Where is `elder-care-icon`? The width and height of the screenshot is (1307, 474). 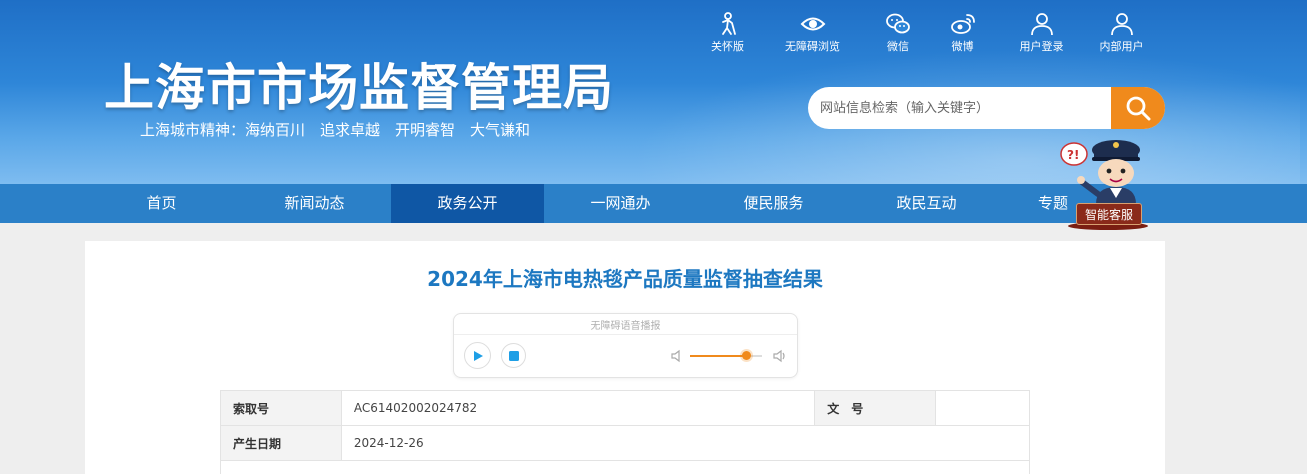 elder-care-icon is located at coordinates (728, 23).